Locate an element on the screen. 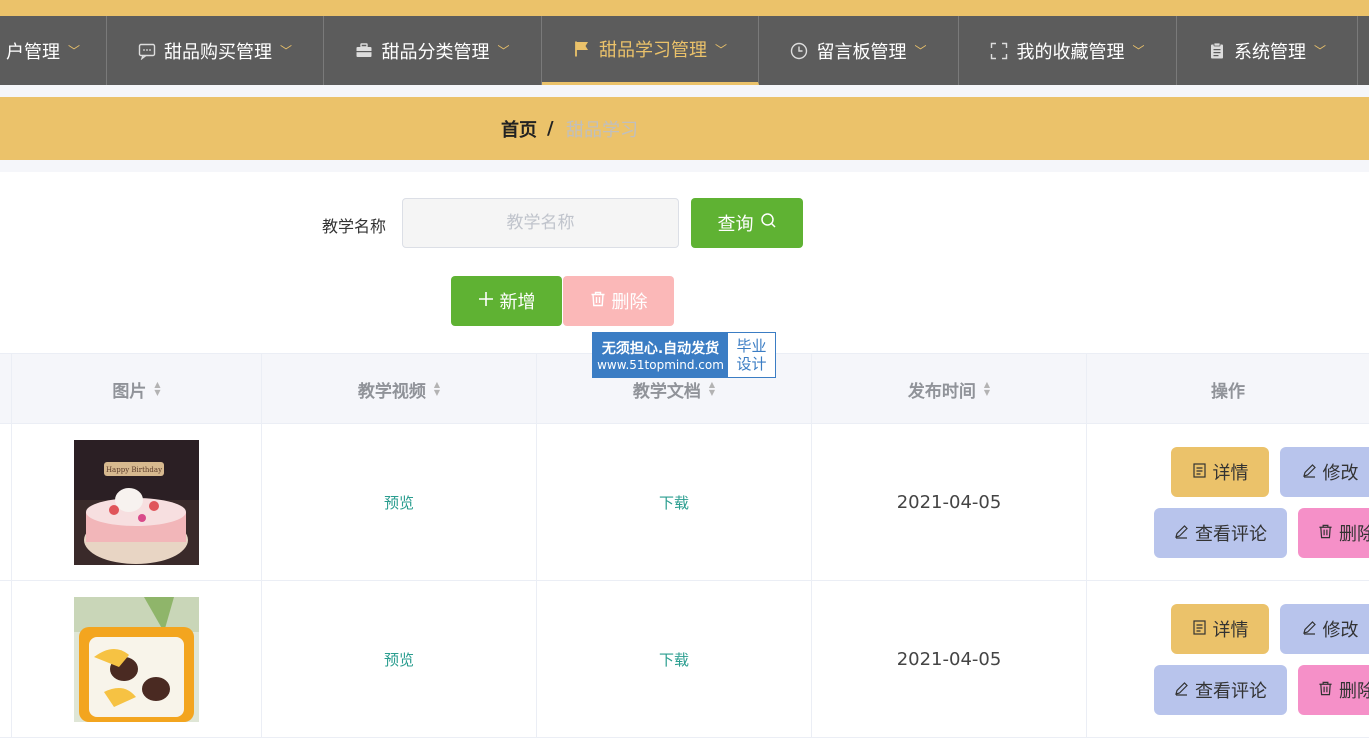 Image resolution: width=1369 pixels, height=738 pixels. breadcrumb-current: 甜品学习 is located at coordinates (602, 130).